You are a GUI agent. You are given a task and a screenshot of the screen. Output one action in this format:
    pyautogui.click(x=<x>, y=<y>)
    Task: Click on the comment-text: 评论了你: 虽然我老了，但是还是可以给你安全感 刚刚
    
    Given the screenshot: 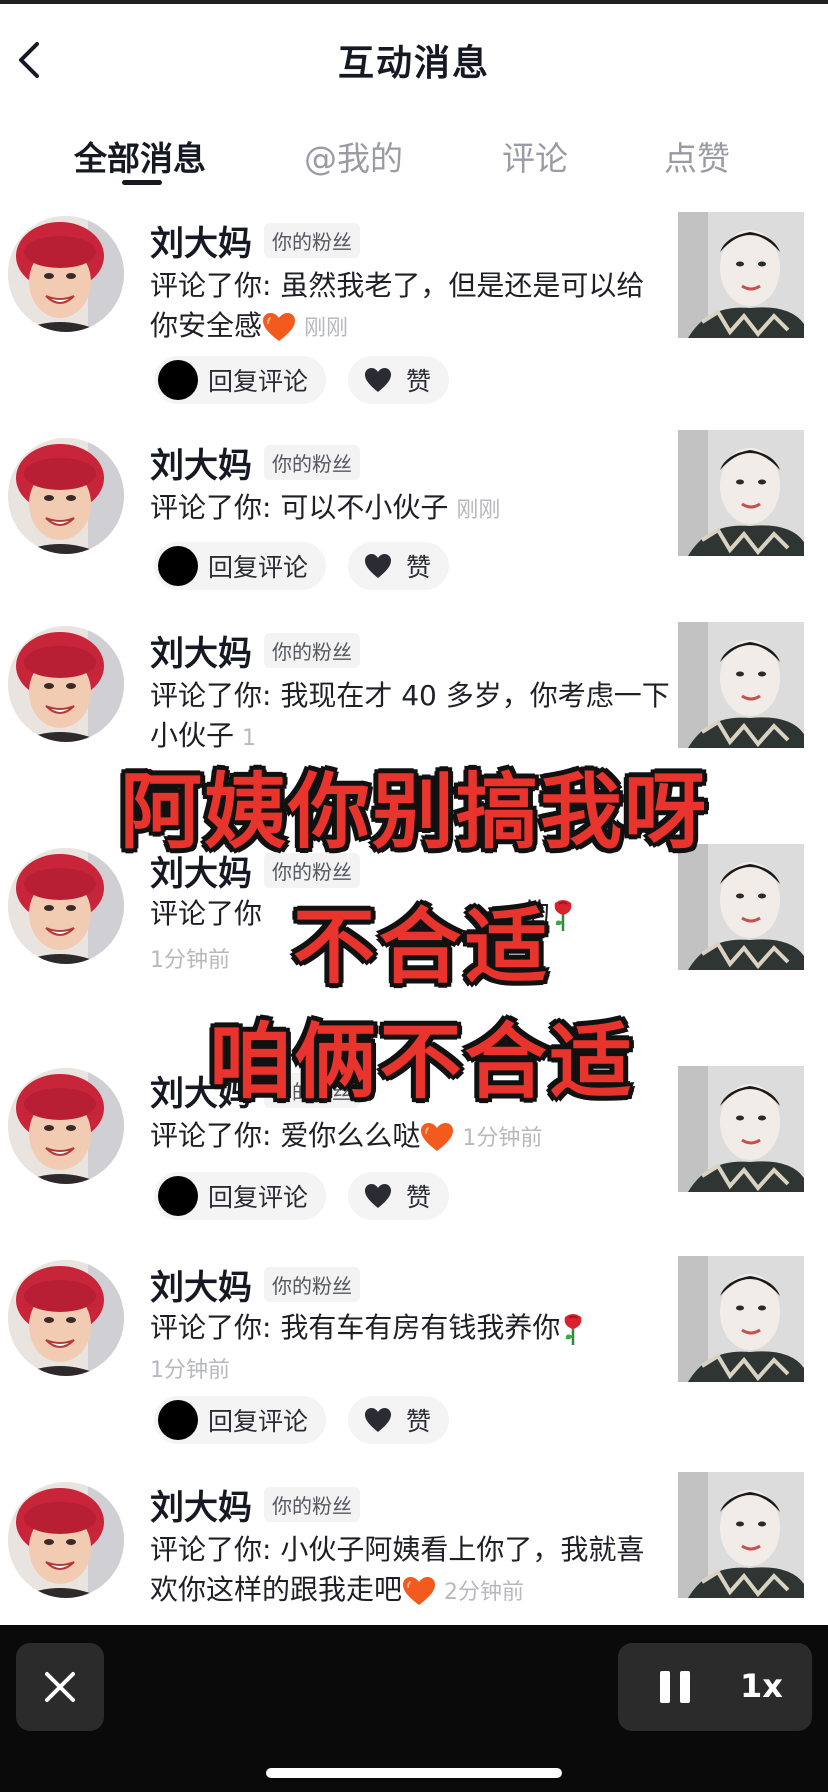 What is the action you would take?
    pyautogui.click(x=397, y=305)
    